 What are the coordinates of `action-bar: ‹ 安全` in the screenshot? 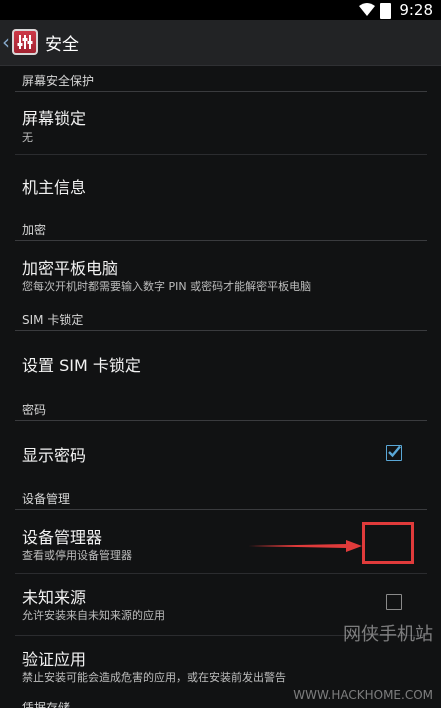 It's located at (220, 43).